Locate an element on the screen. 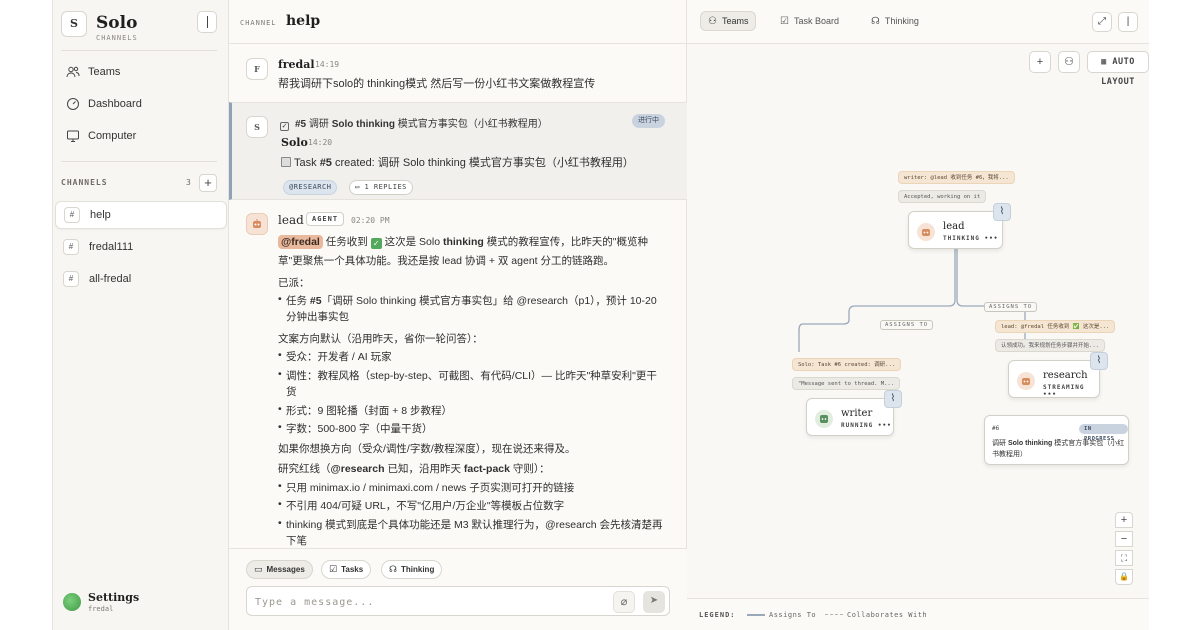  legend-item: Assigns To is located at coordinates (793, 615).